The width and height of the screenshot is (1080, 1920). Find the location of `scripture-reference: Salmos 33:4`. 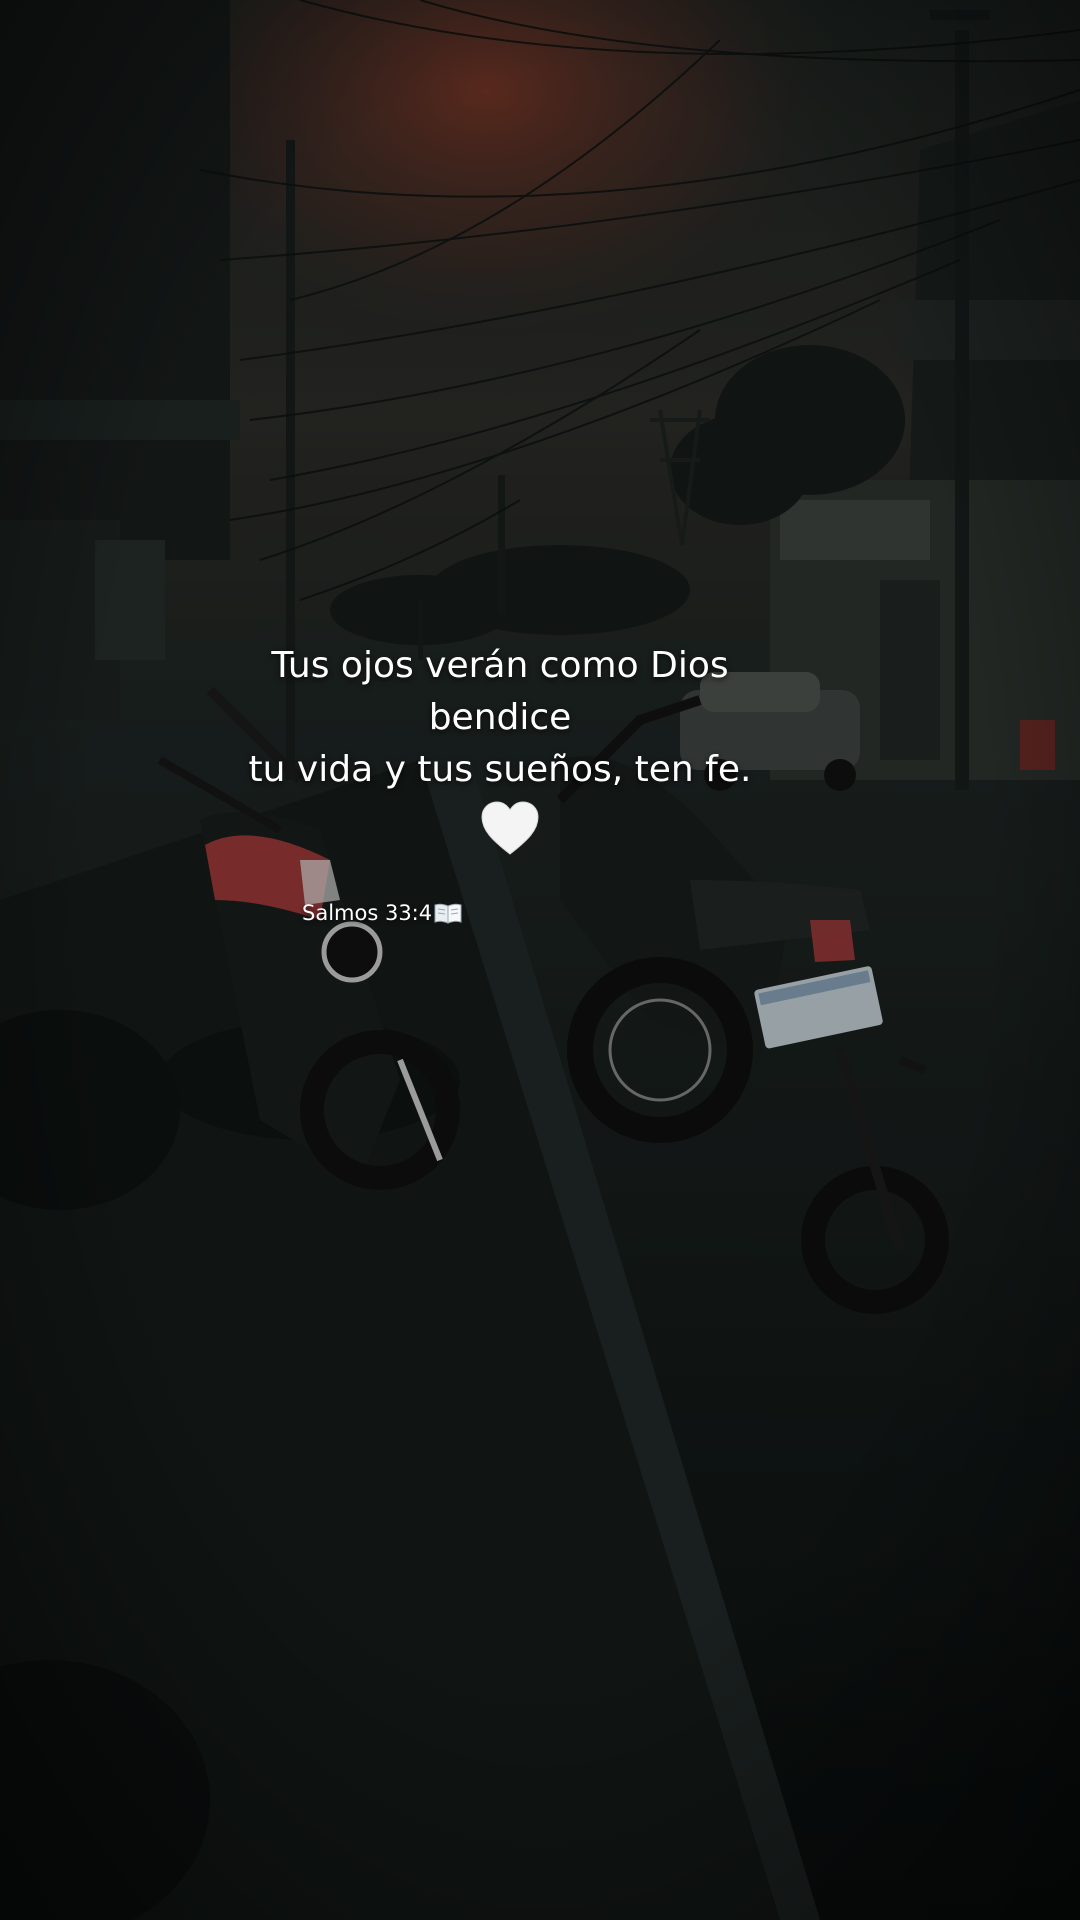

scripture-reference: Salmos 33:4 is located at coordinates (382, 913).